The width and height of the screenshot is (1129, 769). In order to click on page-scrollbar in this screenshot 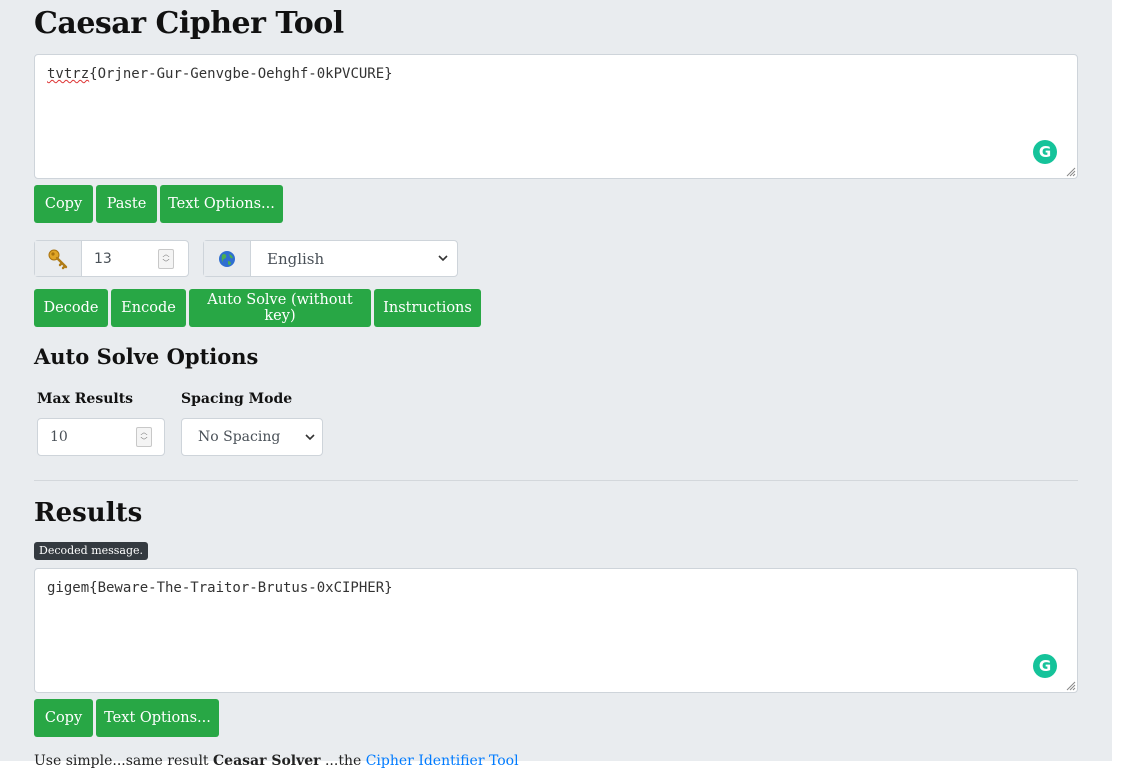, I will do `click(1120, 380)`.